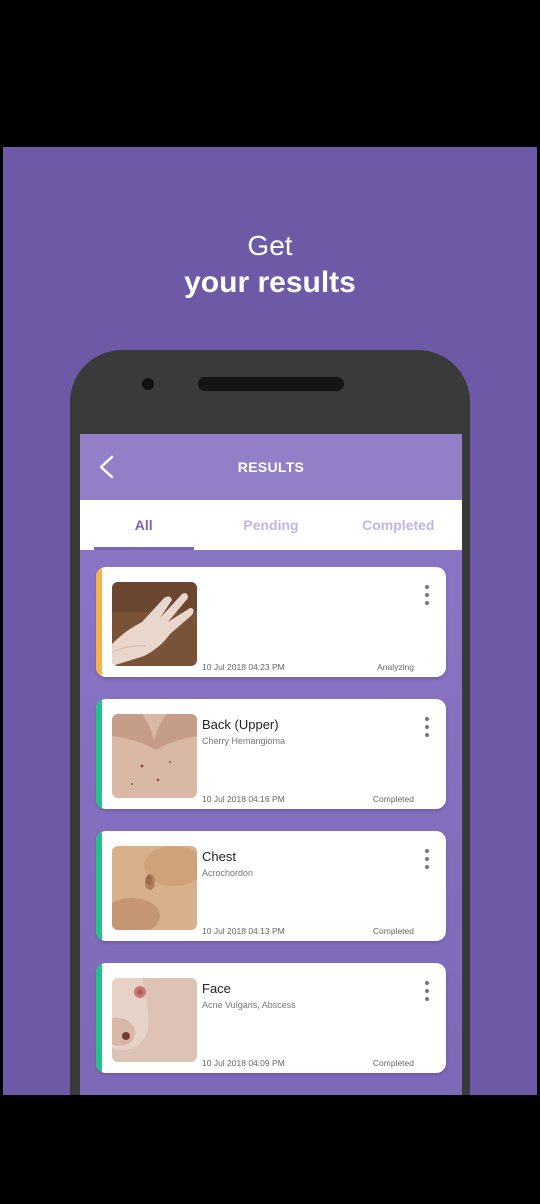 The width and height of the screenshot is (540, 1204). I want to click on app-bar: RESULTS, so click(271, 467).